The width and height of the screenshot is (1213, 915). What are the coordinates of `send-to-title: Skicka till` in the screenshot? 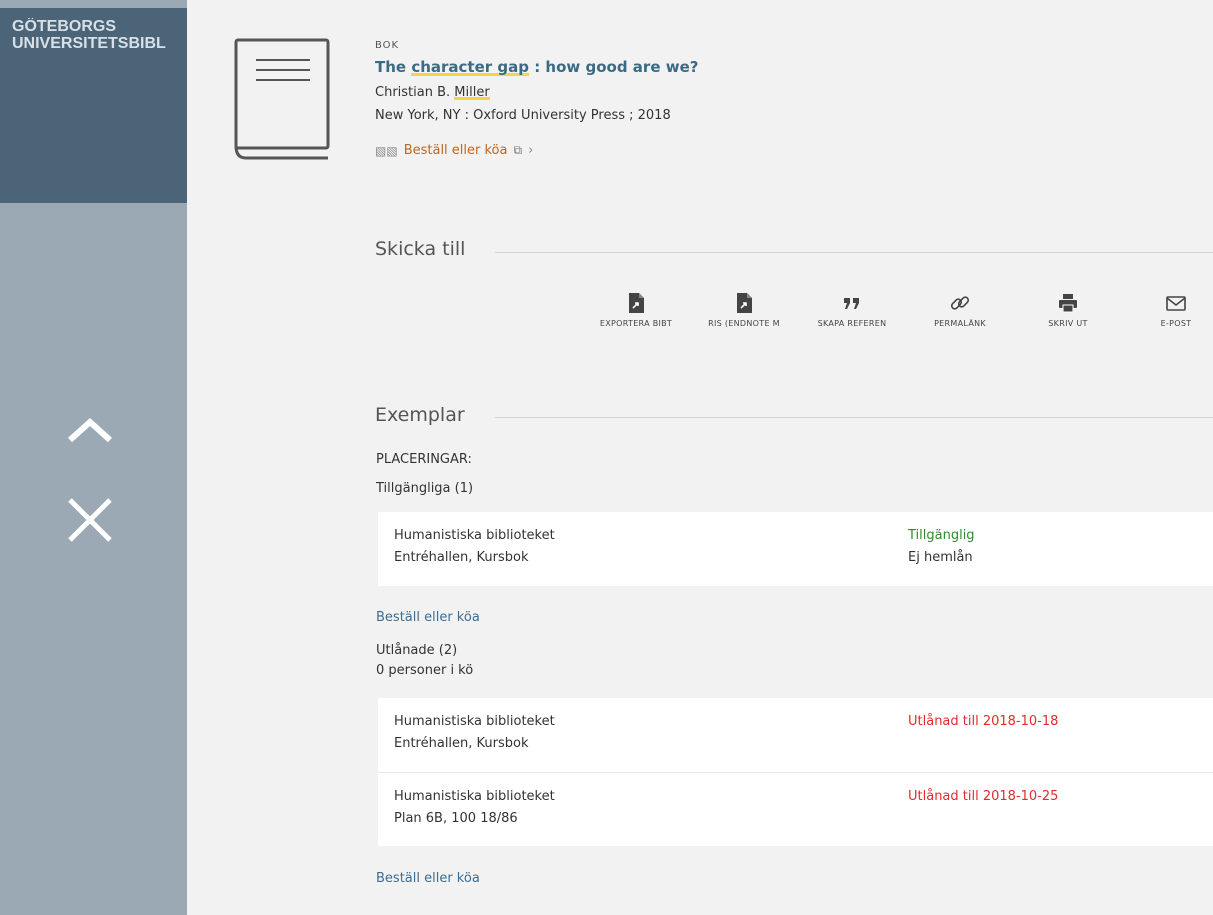 It's located at (420, 249).